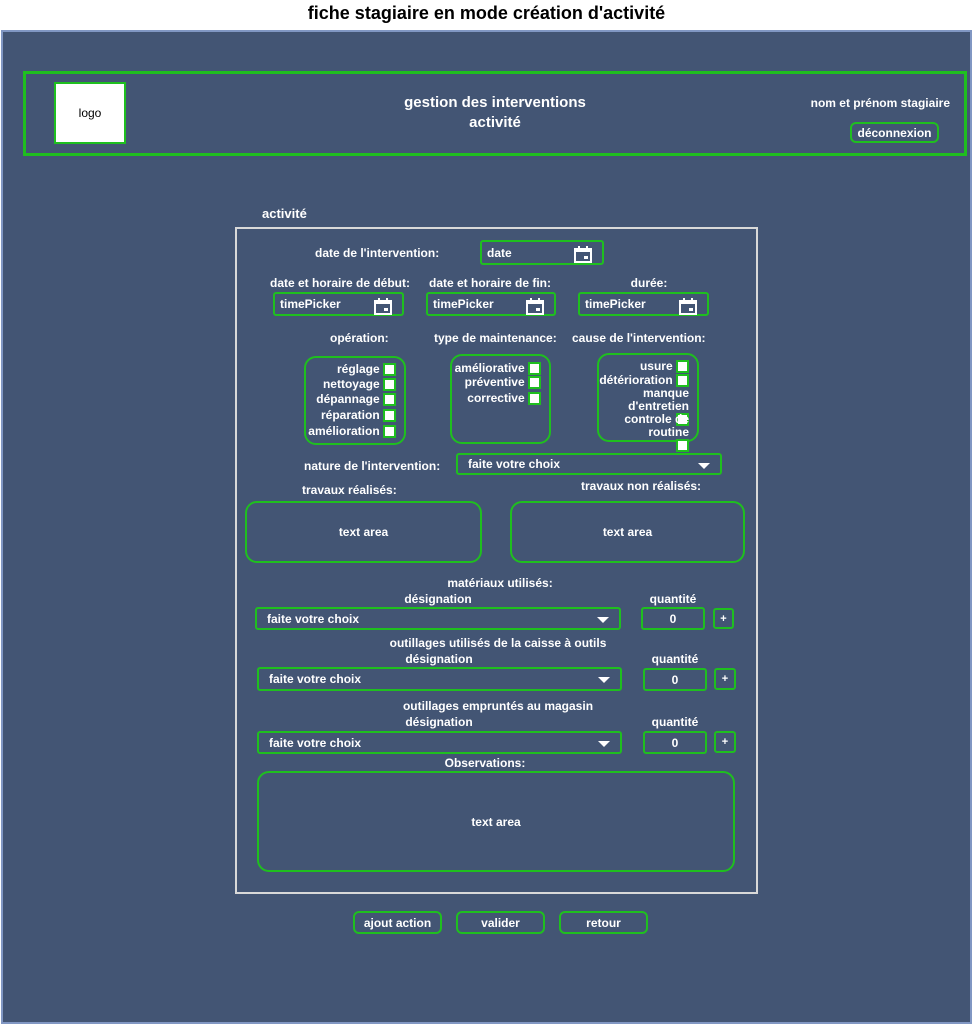  I want to click on duration-timepicker: timePicker, so click(643, 304).